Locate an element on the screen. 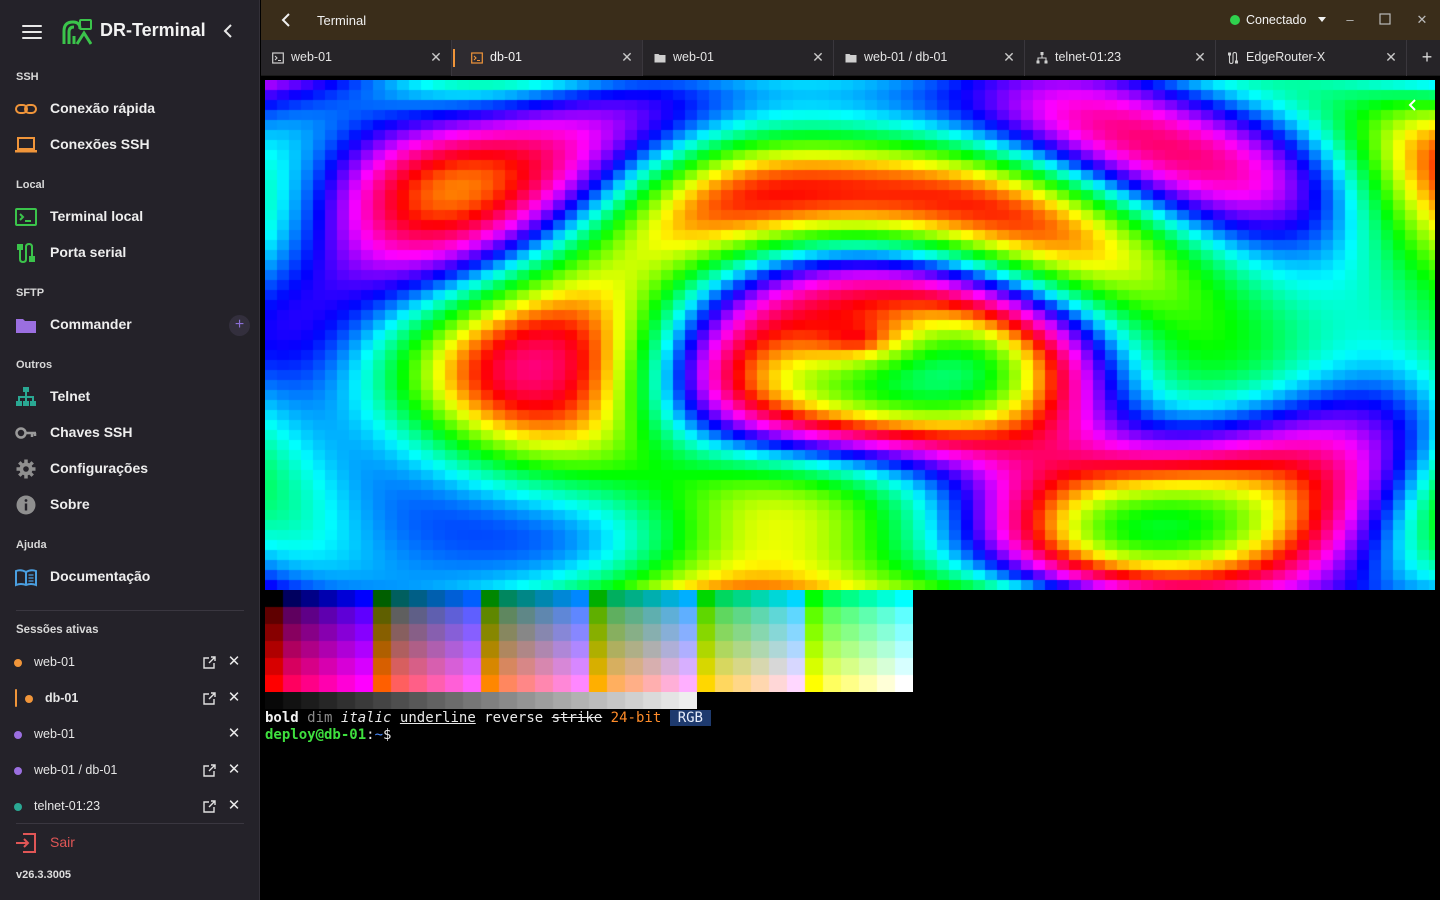  style-dim: dim is located at coordinates (320, 718).